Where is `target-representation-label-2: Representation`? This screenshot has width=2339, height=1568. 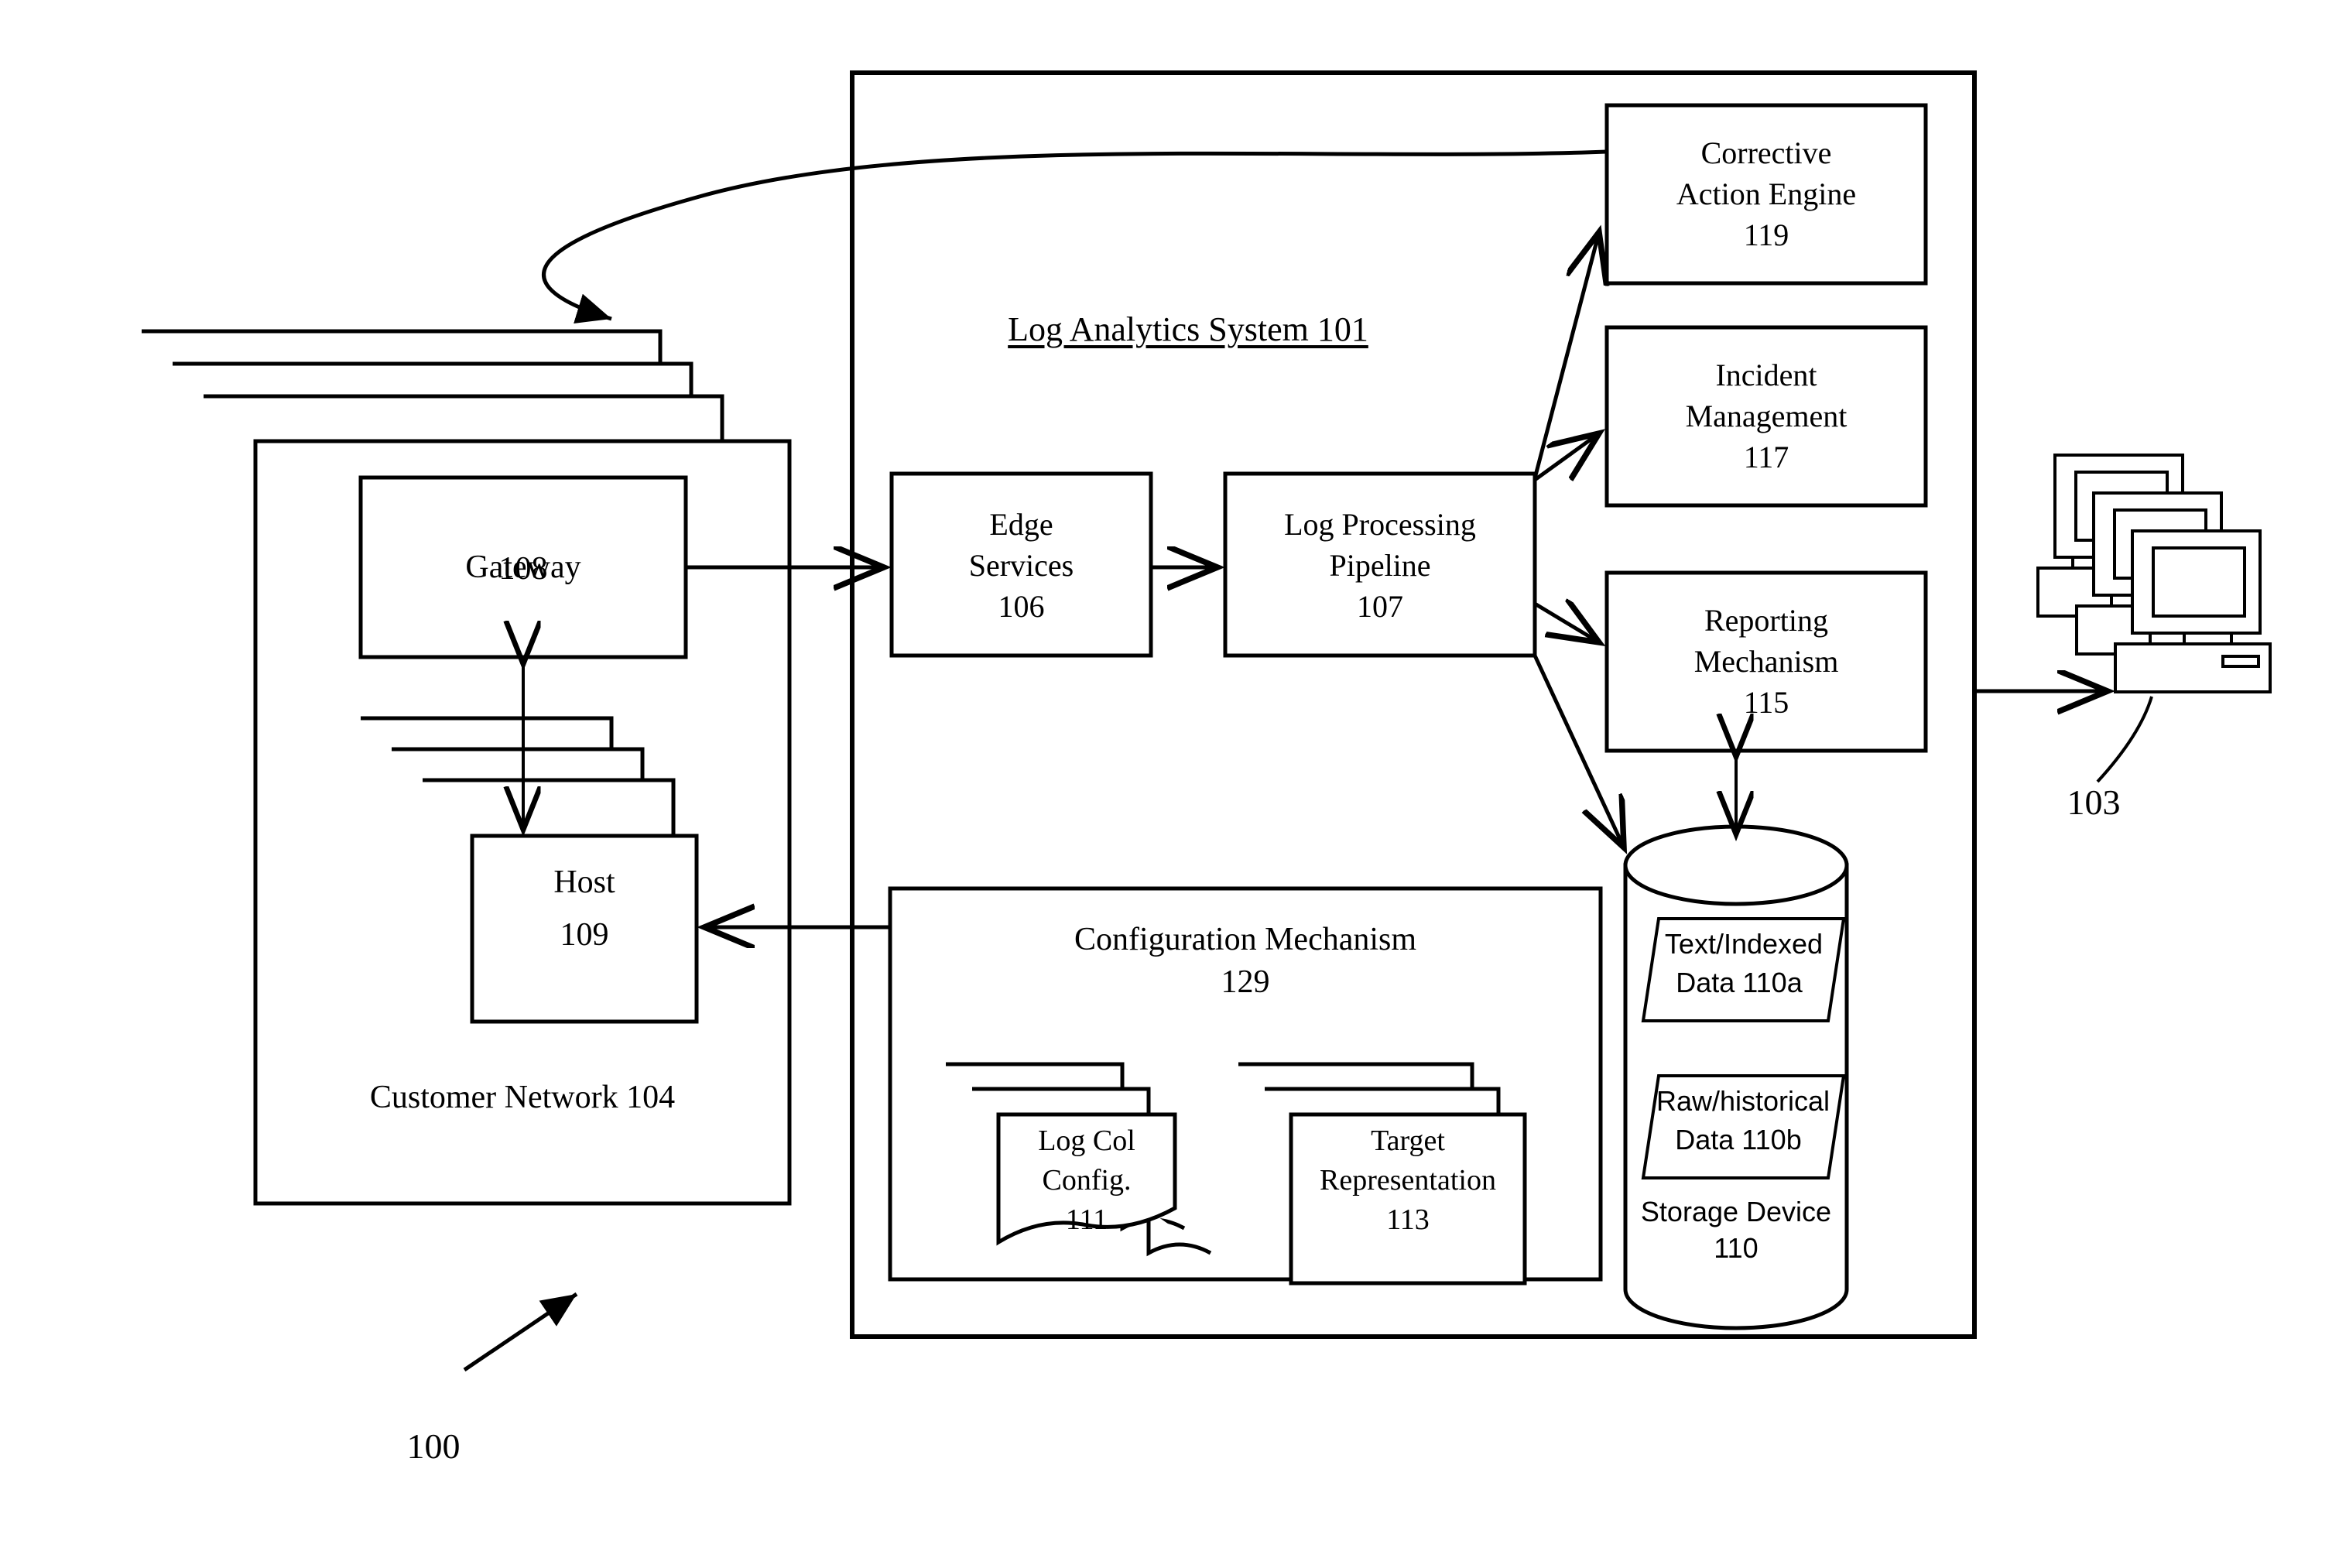
target-representation-label-2: Representation is located at coordinates (1408, 1180).